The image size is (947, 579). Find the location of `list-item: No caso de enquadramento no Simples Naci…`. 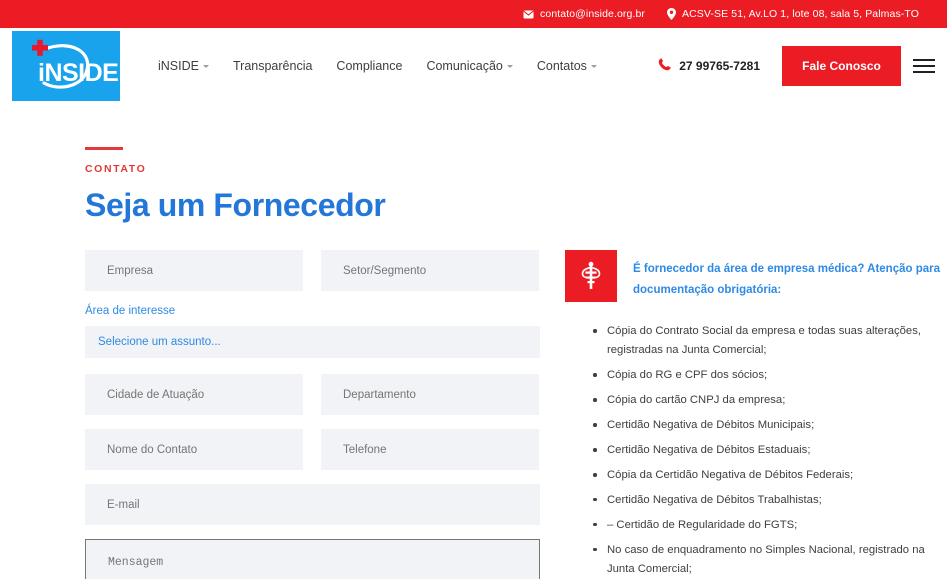

list-item: No caso de enquadramento no Simples Naci… is located at coordinates (769, 560).